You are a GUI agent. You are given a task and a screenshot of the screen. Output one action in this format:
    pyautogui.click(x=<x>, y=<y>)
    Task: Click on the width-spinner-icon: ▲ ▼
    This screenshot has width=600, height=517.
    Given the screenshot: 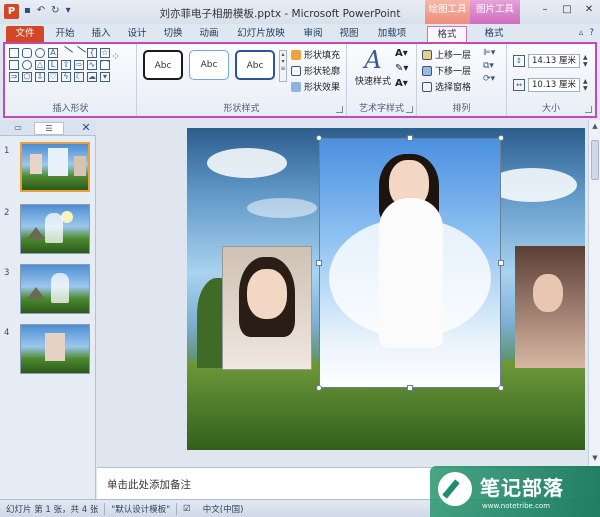 What is the action you would take?
    pyautogui.click(x=585, y=85)
    